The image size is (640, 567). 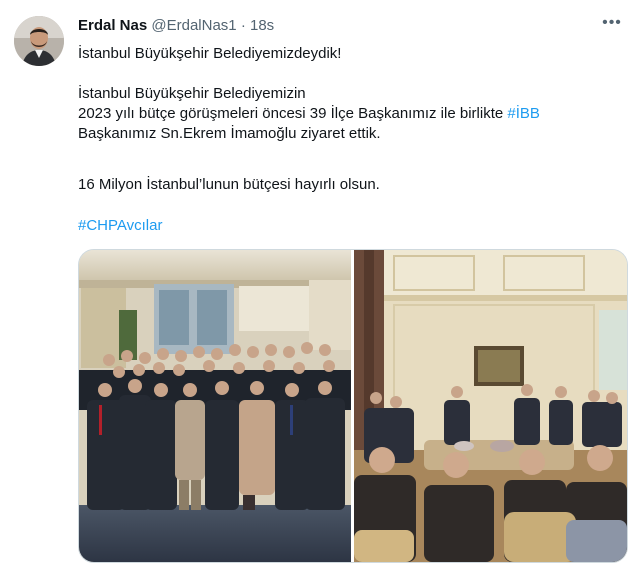 I want to click on author-name: Erdal Nas, so click(x=112, y=25).